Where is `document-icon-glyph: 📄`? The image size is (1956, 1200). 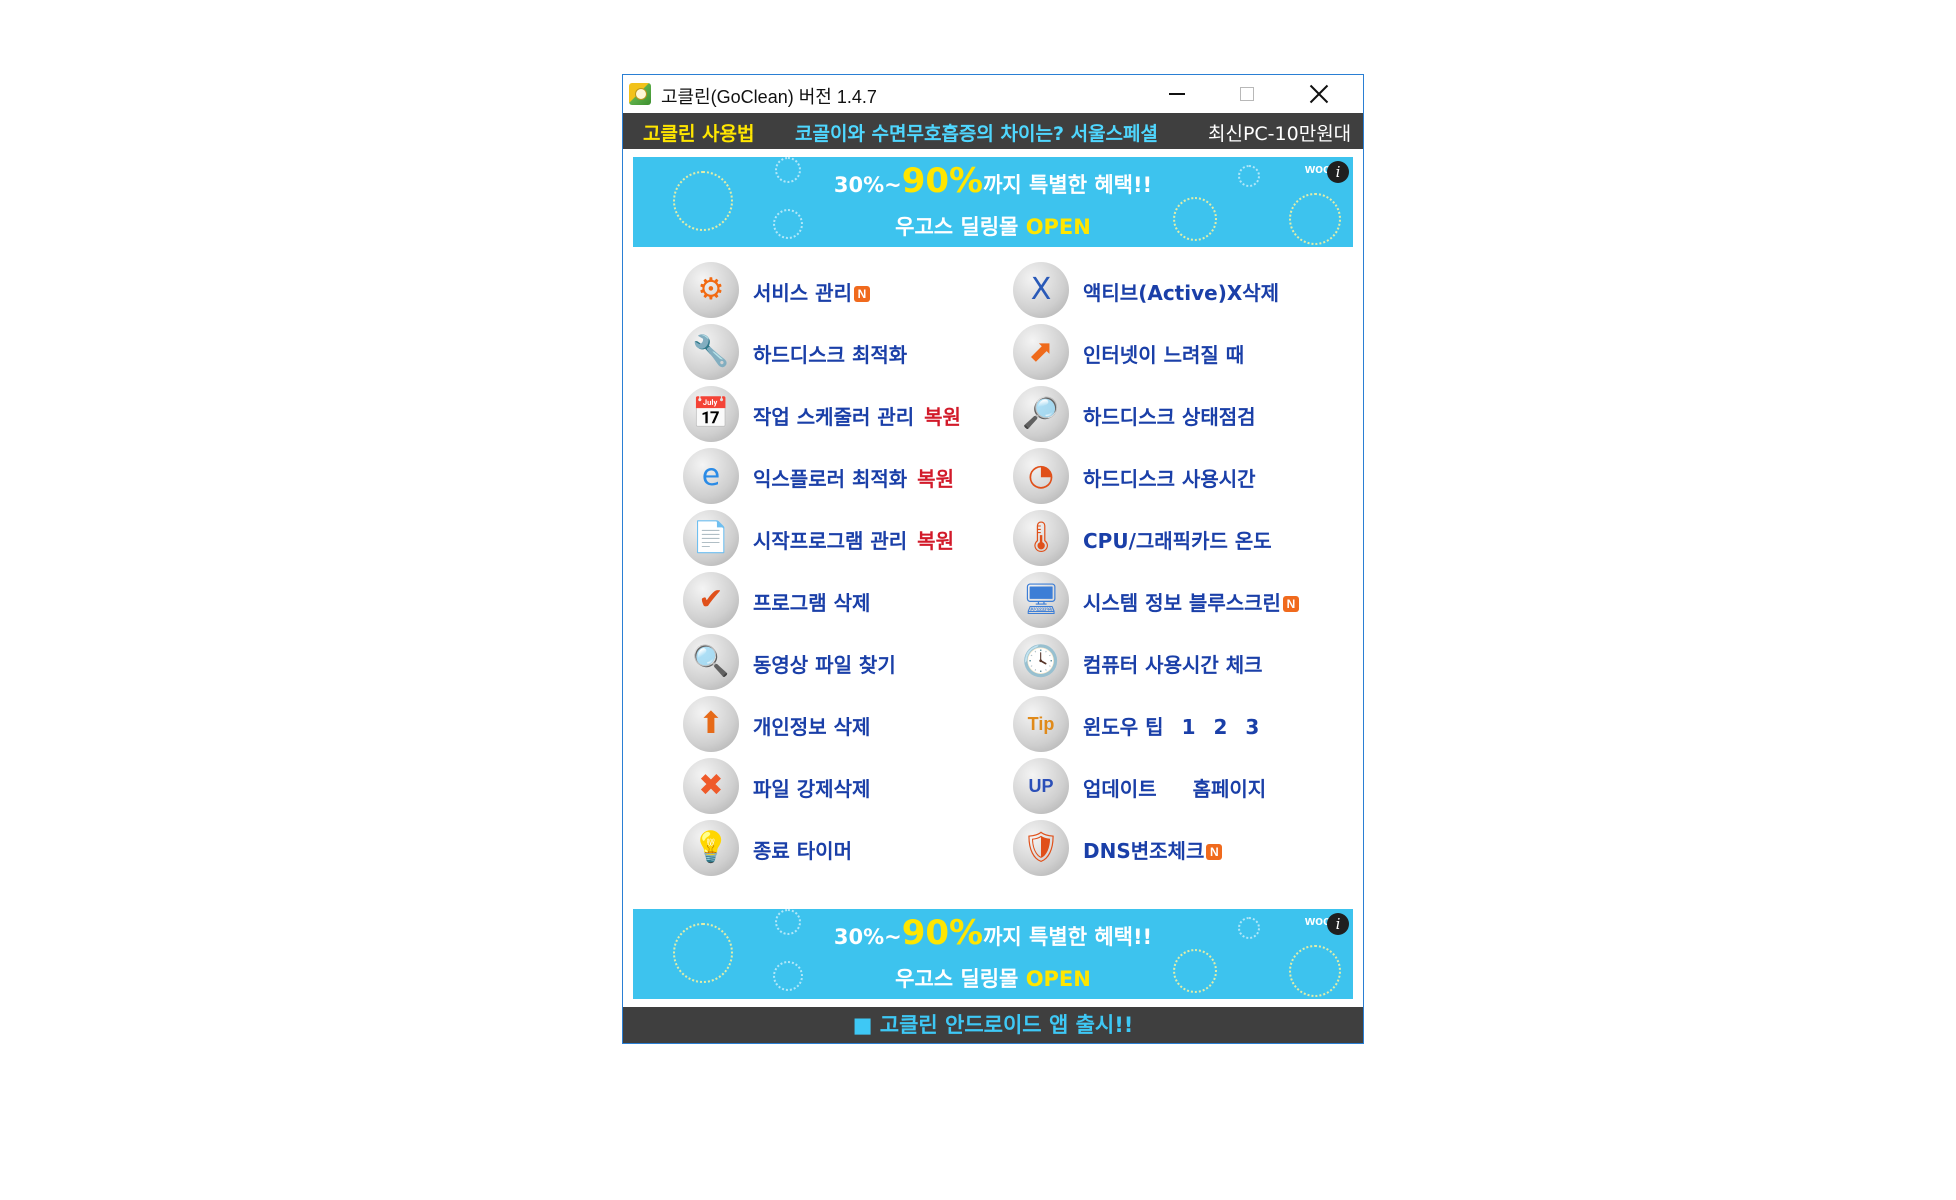 document-icon-glyph: 📄 is located at coordinates (711, 537).